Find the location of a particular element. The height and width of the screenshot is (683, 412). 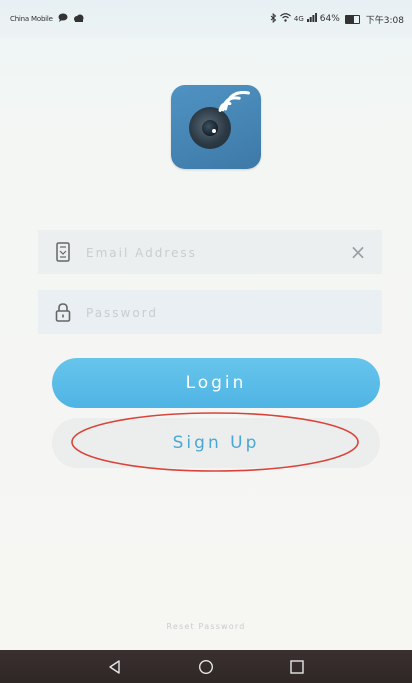

close-icon: × is located at coordinates (358, 252).